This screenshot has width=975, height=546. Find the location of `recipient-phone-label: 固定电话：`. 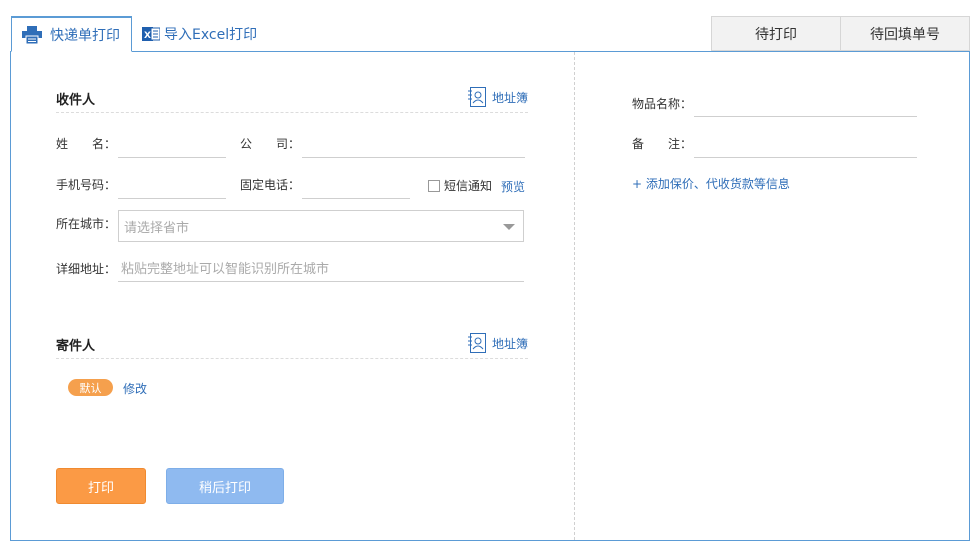

recipient-phone-label: 固定电话： is located at coordinates (270, 185).